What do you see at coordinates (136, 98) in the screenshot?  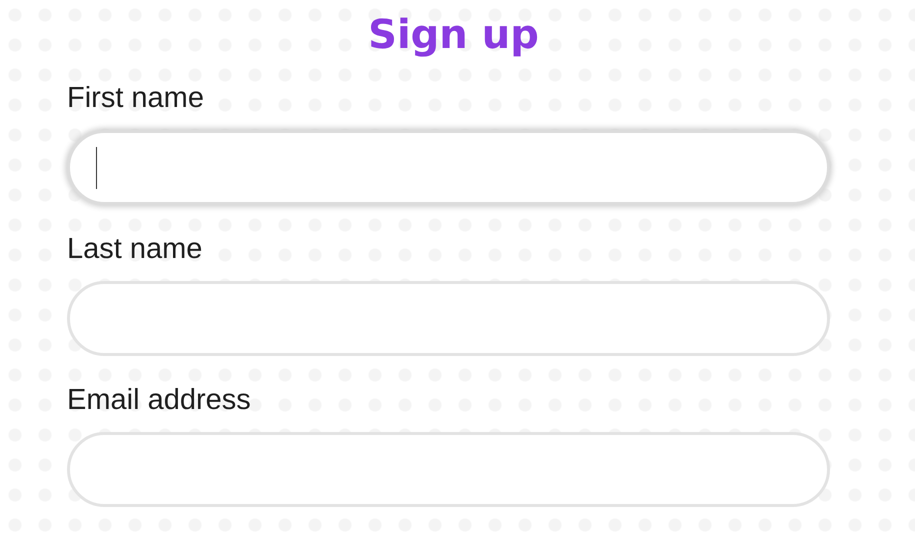 I see `field-label: First name` at bounding box center [136, 98].